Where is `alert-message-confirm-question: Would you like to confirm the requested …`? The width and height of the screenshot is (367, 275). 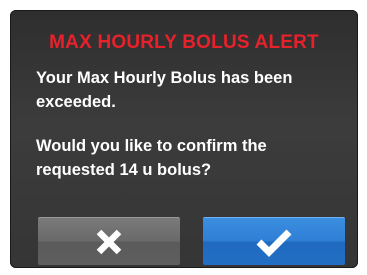 alert-message-confirm-question: Would you like to confirm the requested … is located at coordinates (151, 158).